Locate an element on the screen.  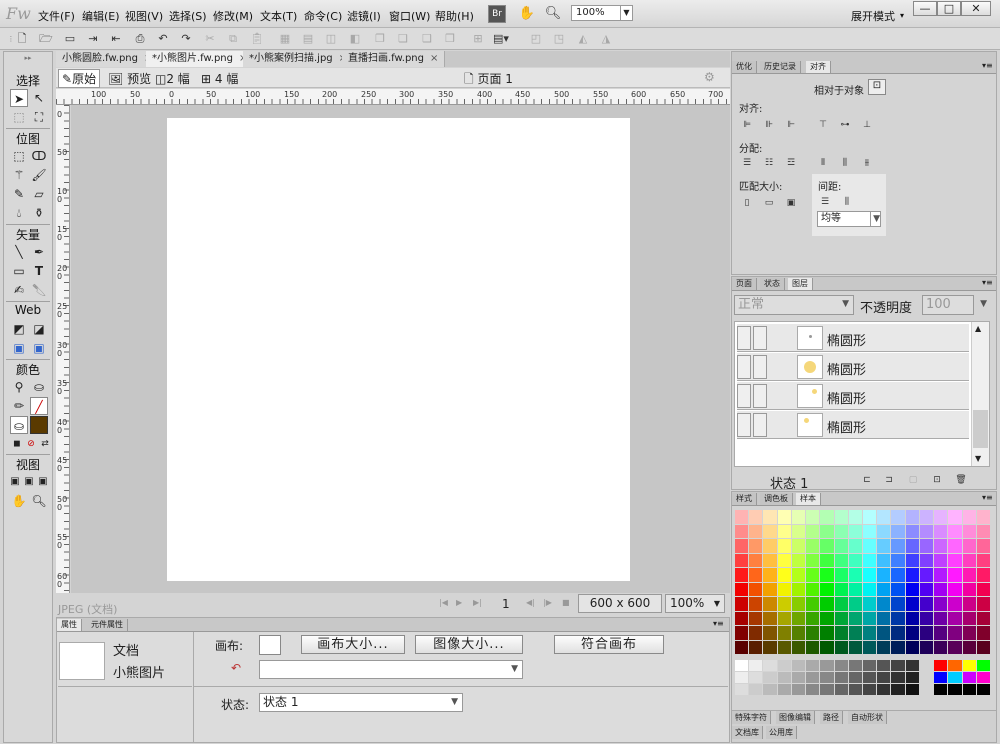
menu-filters: 滤镜(I) is located at coordinates (364, 16).